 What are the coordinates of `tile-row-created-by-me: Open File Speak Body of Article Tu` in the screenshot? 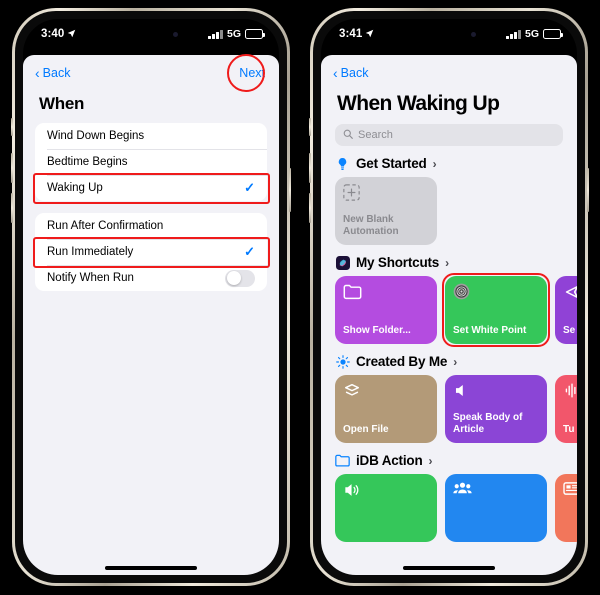 It's located at (449, 409).